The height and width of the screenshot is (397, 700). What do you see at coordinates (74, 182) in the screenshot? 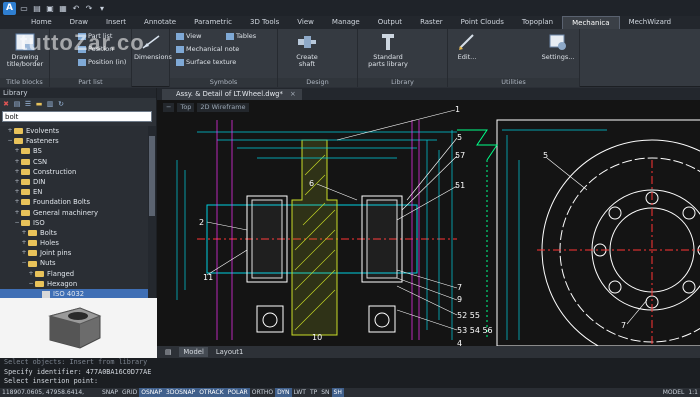
I see `library-folder-item: + DIN` at bounding box center [74, 182].